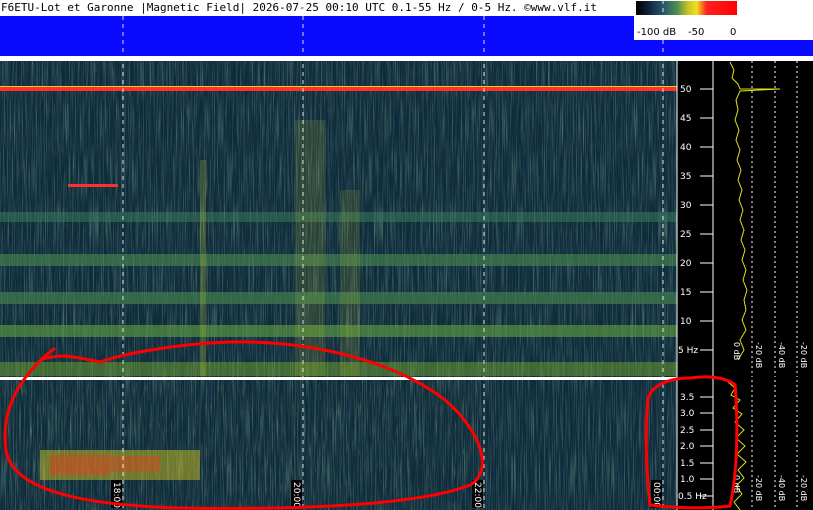 This screenshot has width=813, height=510. Describe the element at coordinates (686, 322) in the screenshot. I see `tick-label: 10` at that location.